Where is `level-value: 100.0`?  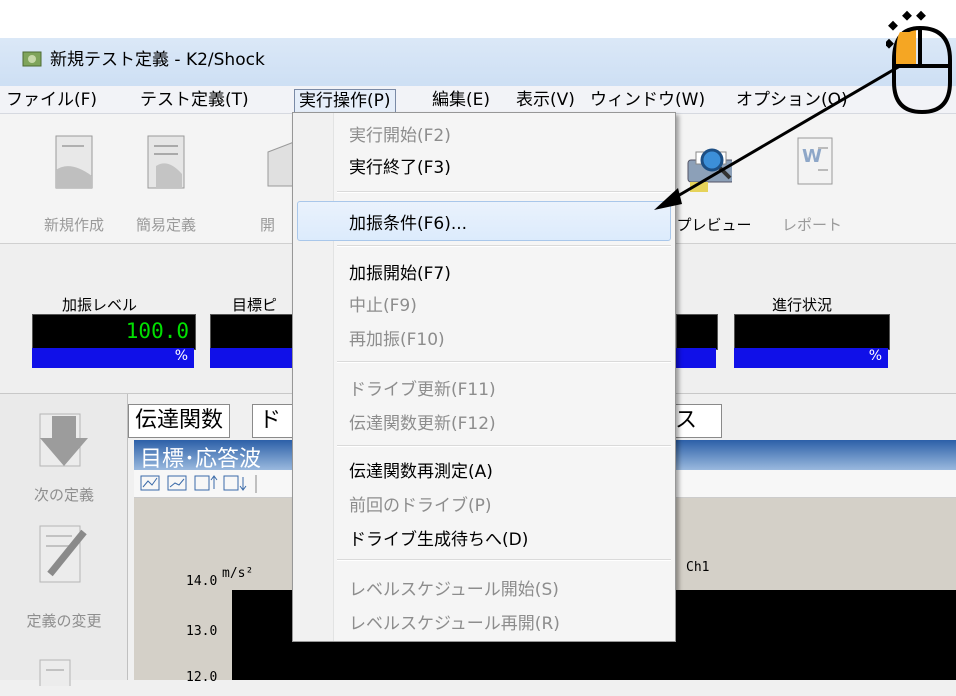 level-value: 100.0 is located at coordinates (157, 331).